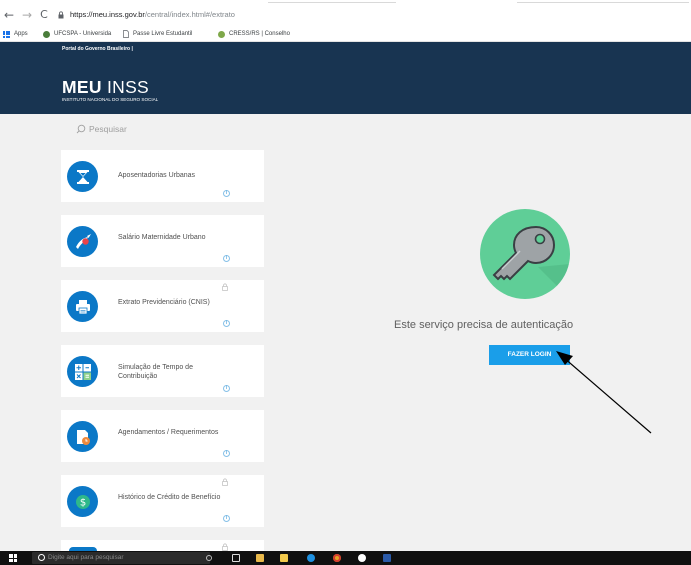 The width and height of the screenshot is (691, 565). I want to click on app-icon, so click(362, 558).